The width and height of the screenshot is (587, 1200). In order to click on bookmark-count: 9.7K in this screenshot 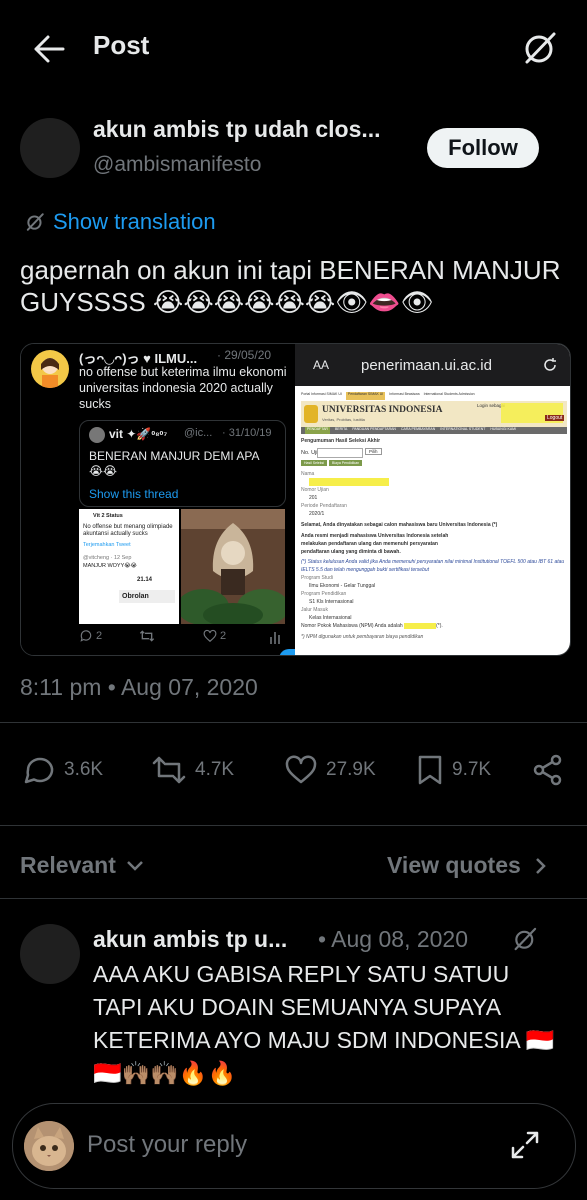, I will do `click(472, 769)`.